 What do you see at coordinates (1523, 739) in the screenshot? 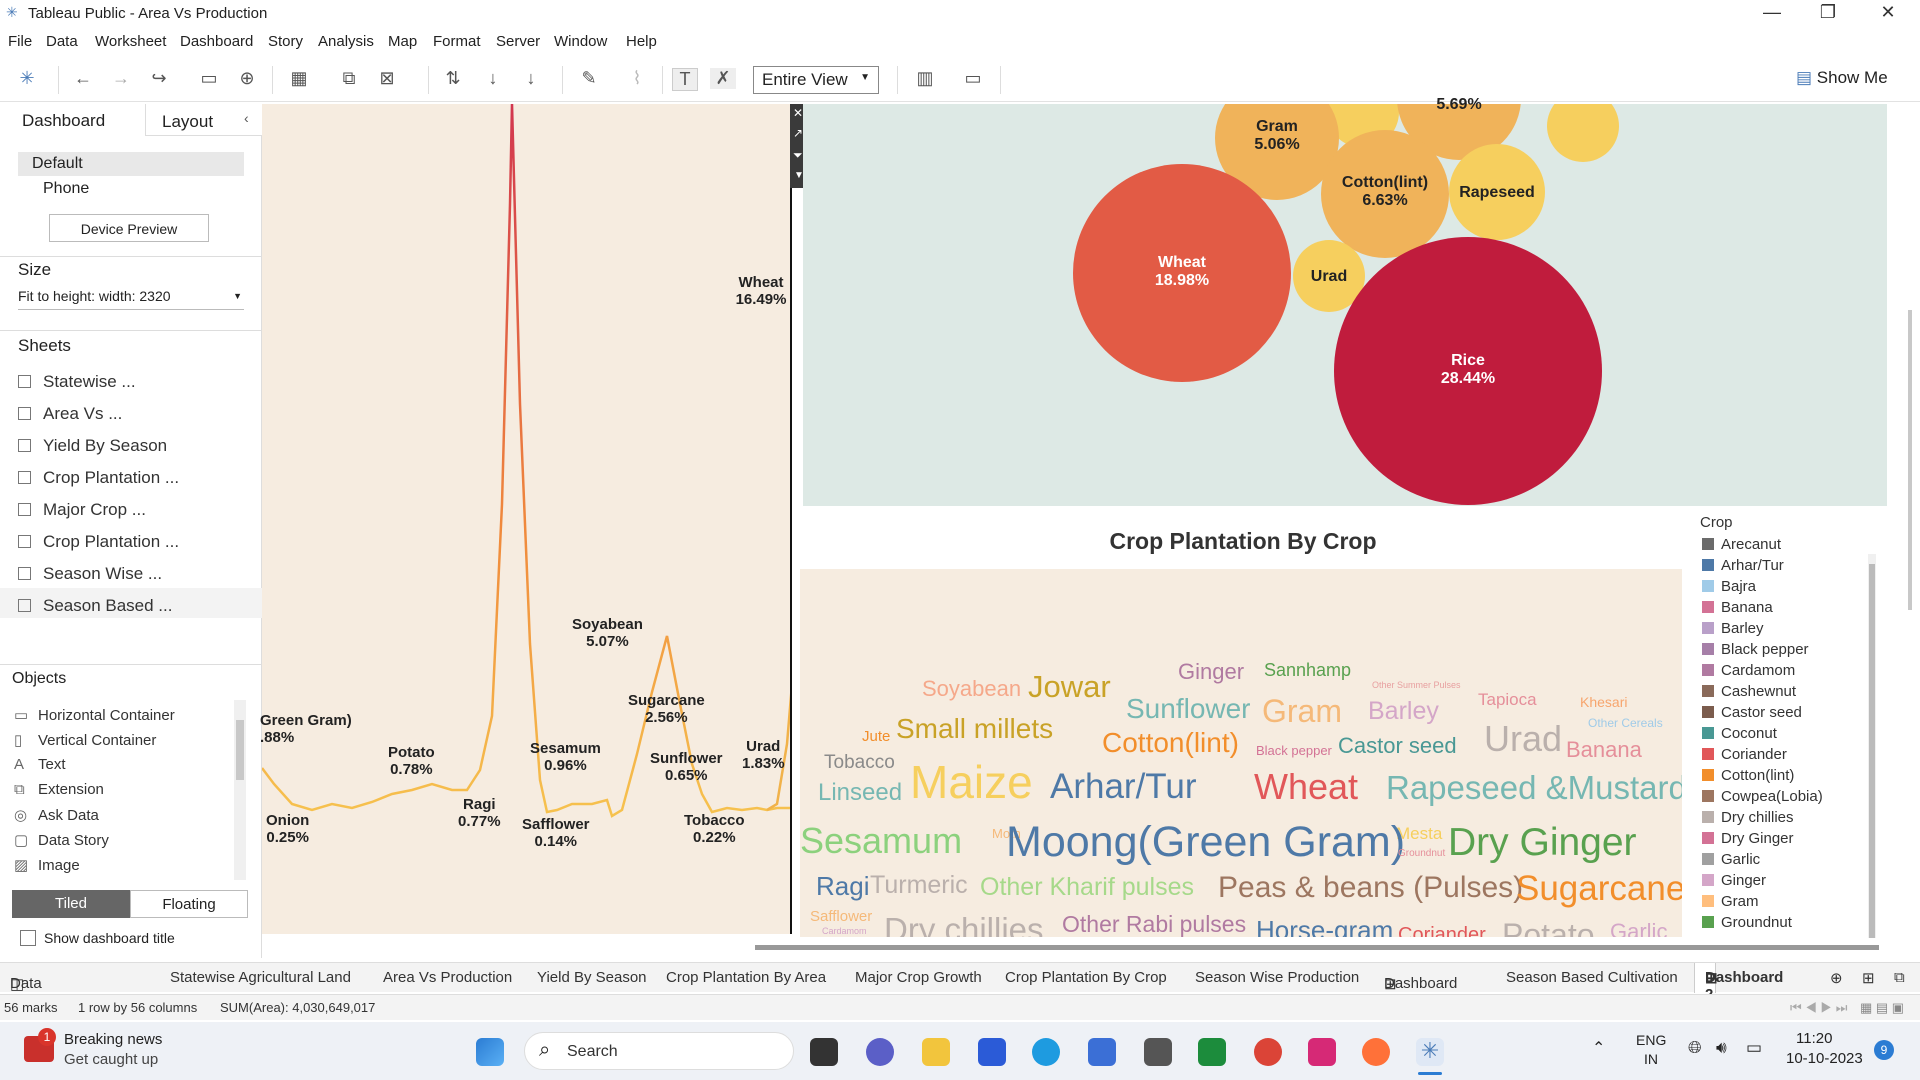
I see `cloud-word: Urad` at bounding box center [1523, 739].